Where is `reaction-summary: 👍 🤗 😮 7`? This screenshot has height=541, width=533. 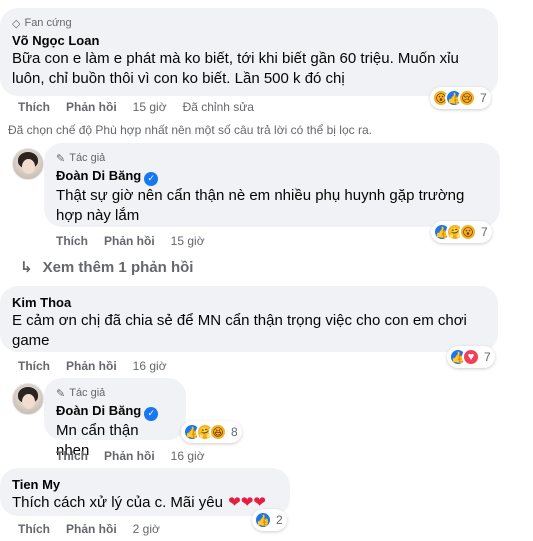 reaction-summary: 👍 🤗 😮 7 is located at coordinates (461, 232).